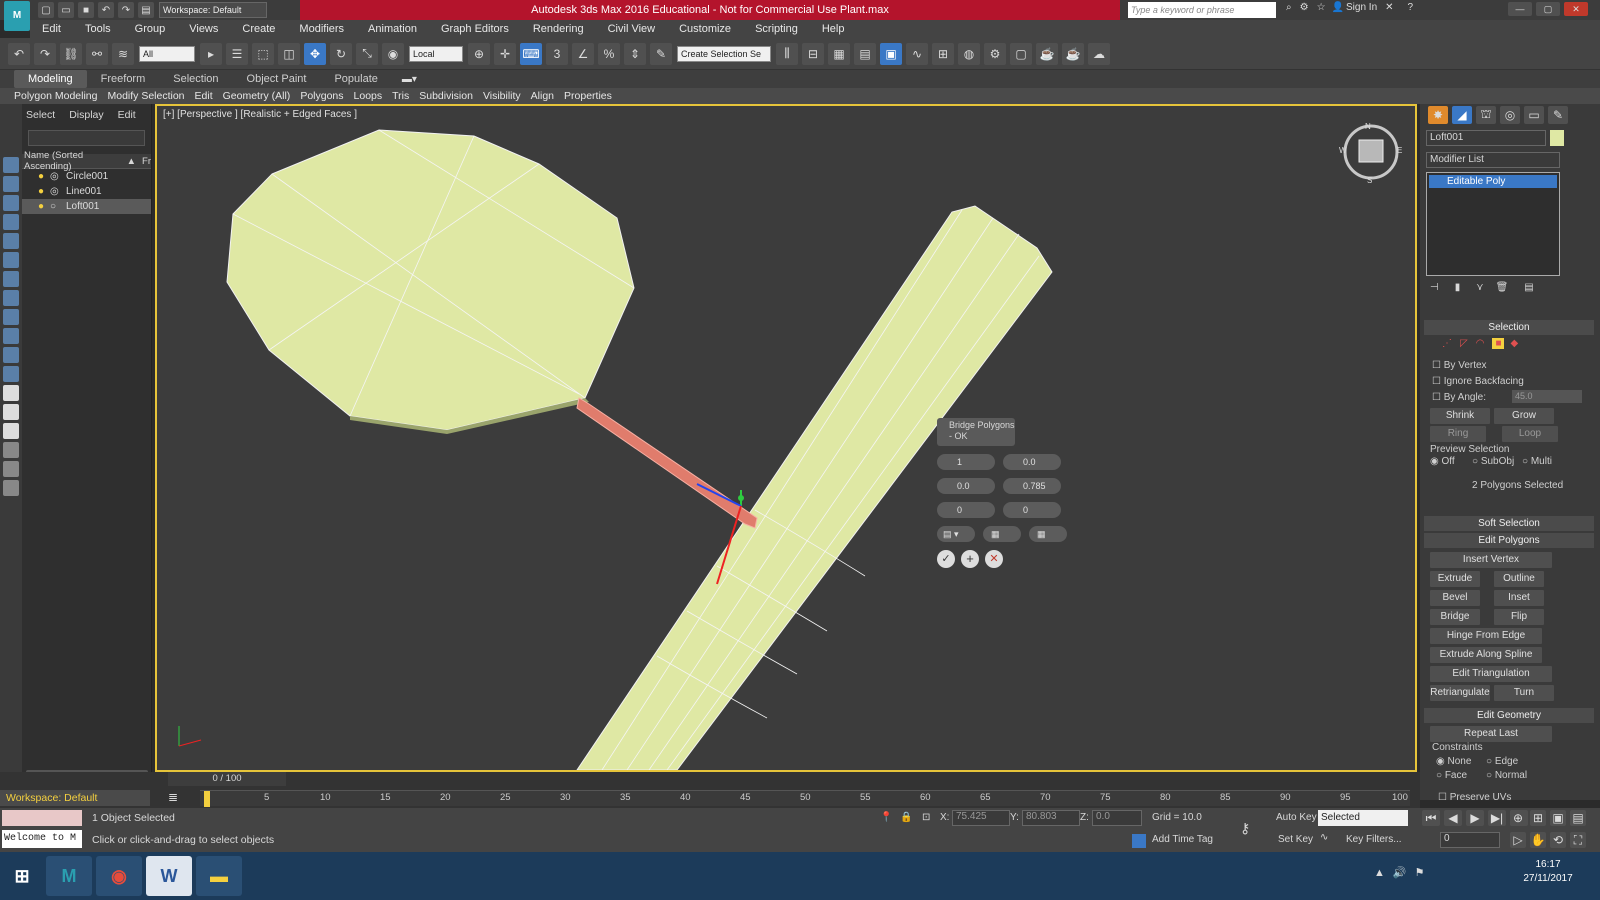 The image size is (1600, 900). What do you see at coordinates (1048, 534) in the screenshot?
I see `pick-polygon2-icon: ▦` at bounding box center [1048, 534].